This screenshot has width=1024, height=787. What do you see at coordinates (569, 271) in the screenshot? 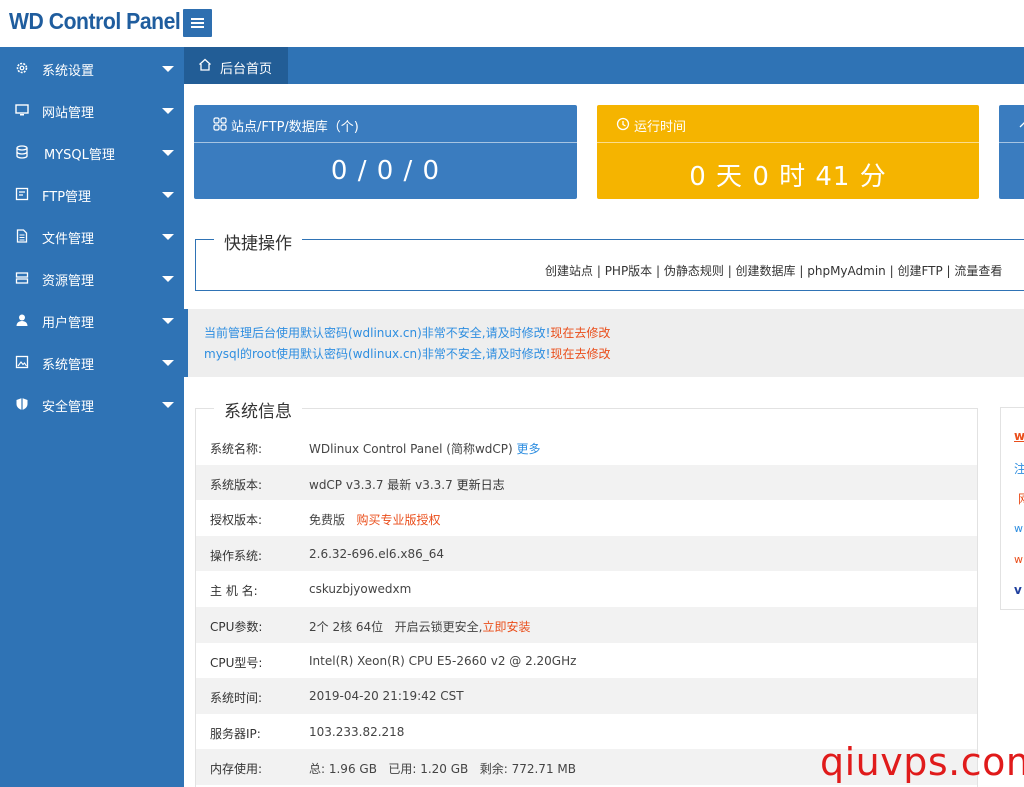
I see `link-create-site: 创建站点` at bounding box center [569, 271].